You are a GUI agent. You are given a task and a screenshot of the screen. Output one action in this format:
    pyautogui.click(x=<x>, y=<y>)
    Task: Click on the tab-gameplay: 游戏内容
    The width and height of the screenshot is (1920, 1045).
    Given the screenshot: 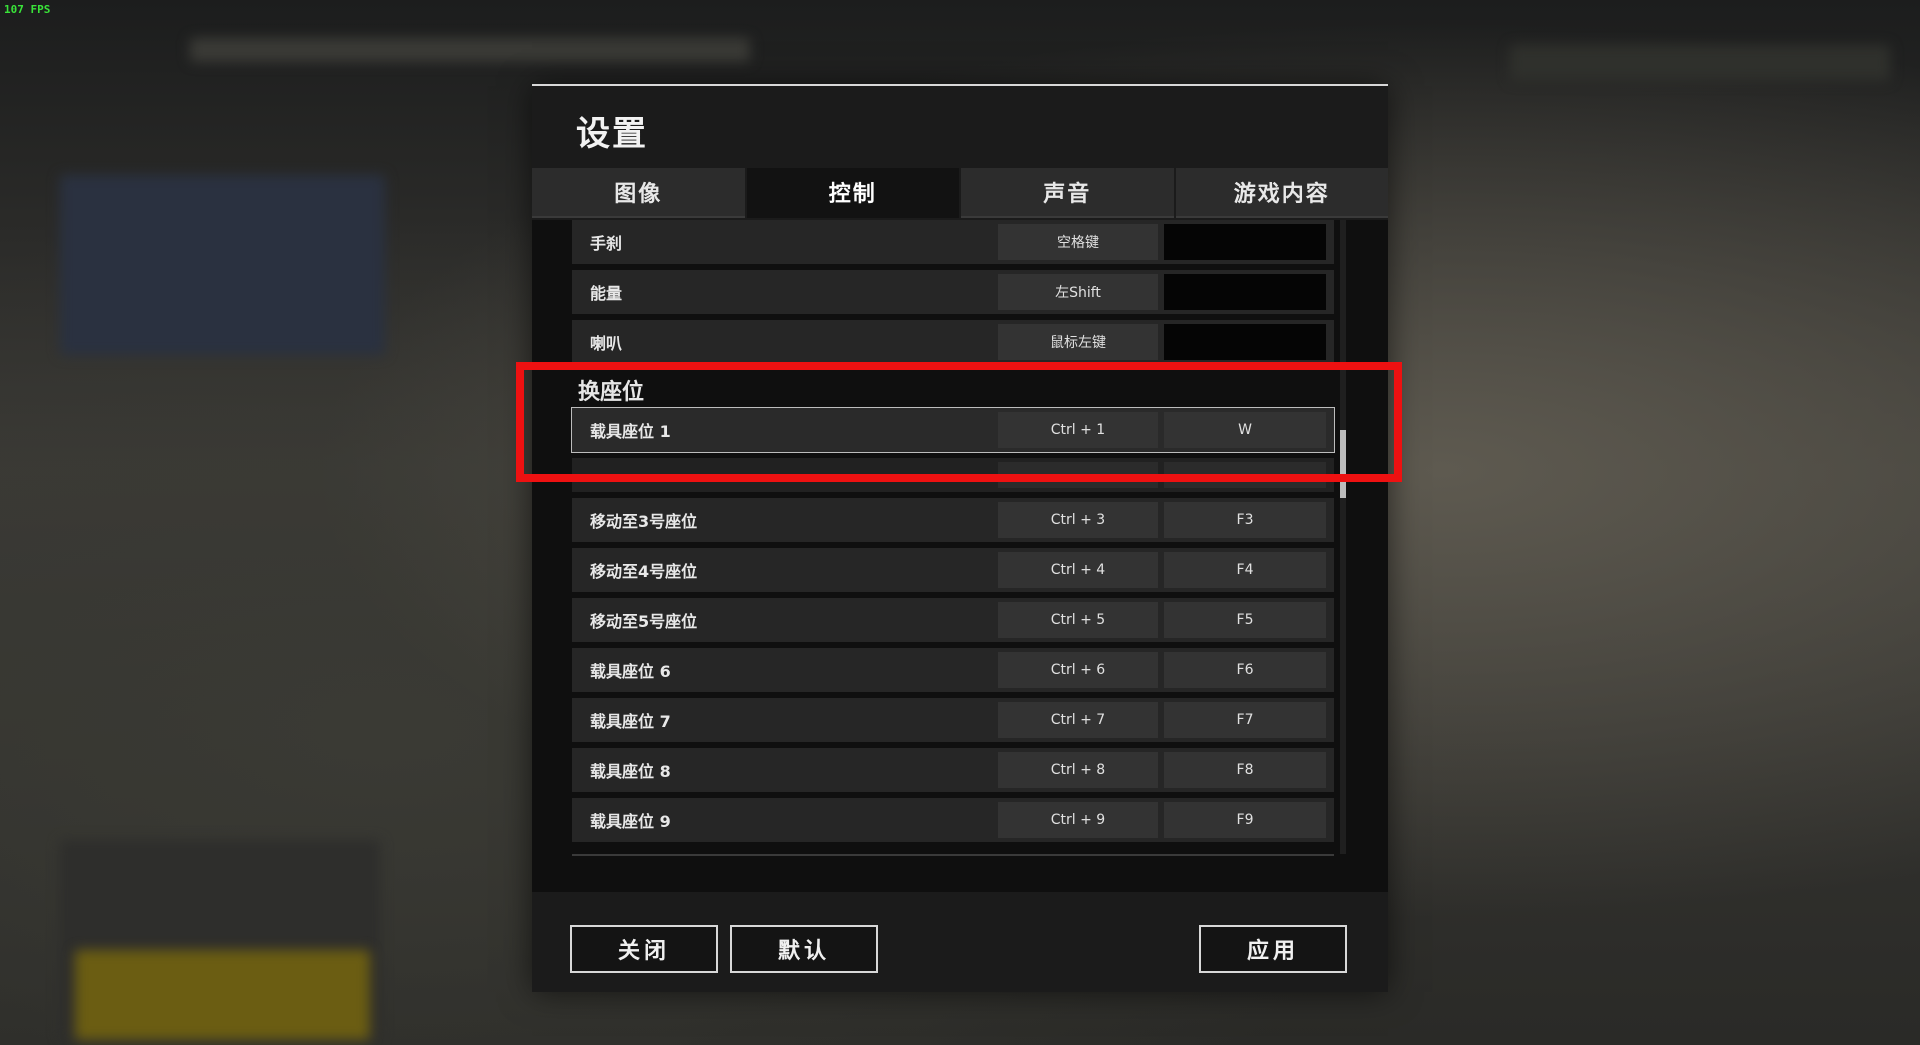 What is the action you would take?
    pyautogui.click(x=1281, y=193)
    